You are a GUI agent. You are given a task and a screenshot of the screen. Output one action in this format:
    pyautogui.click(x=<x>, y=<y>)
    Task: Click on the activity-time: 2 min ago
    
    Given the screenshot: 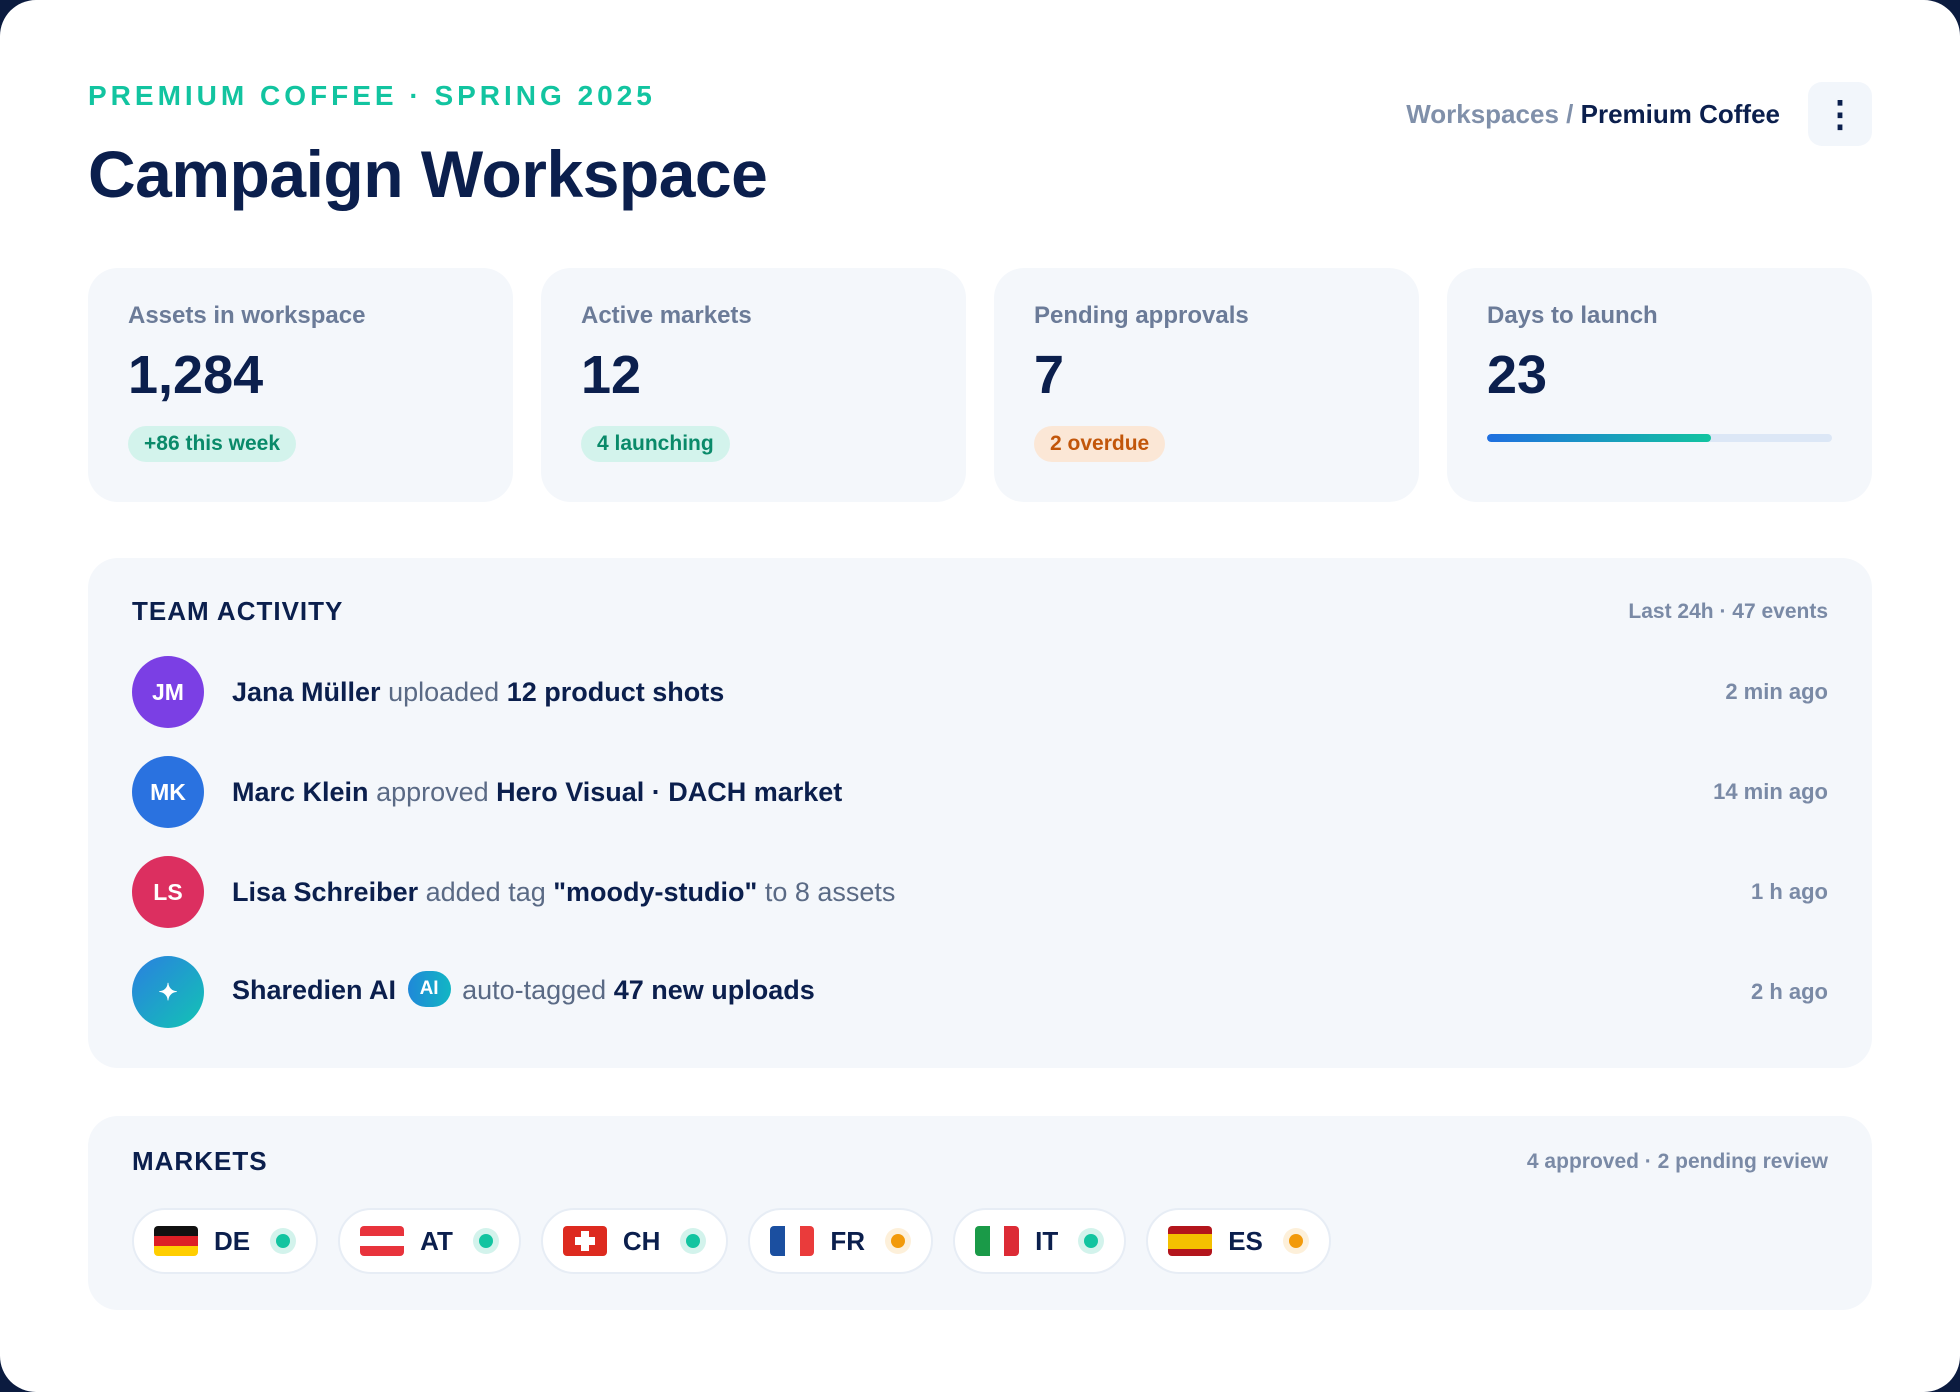 What is the action you would take?
    pyautogui.click(x=1776, y=691)
    